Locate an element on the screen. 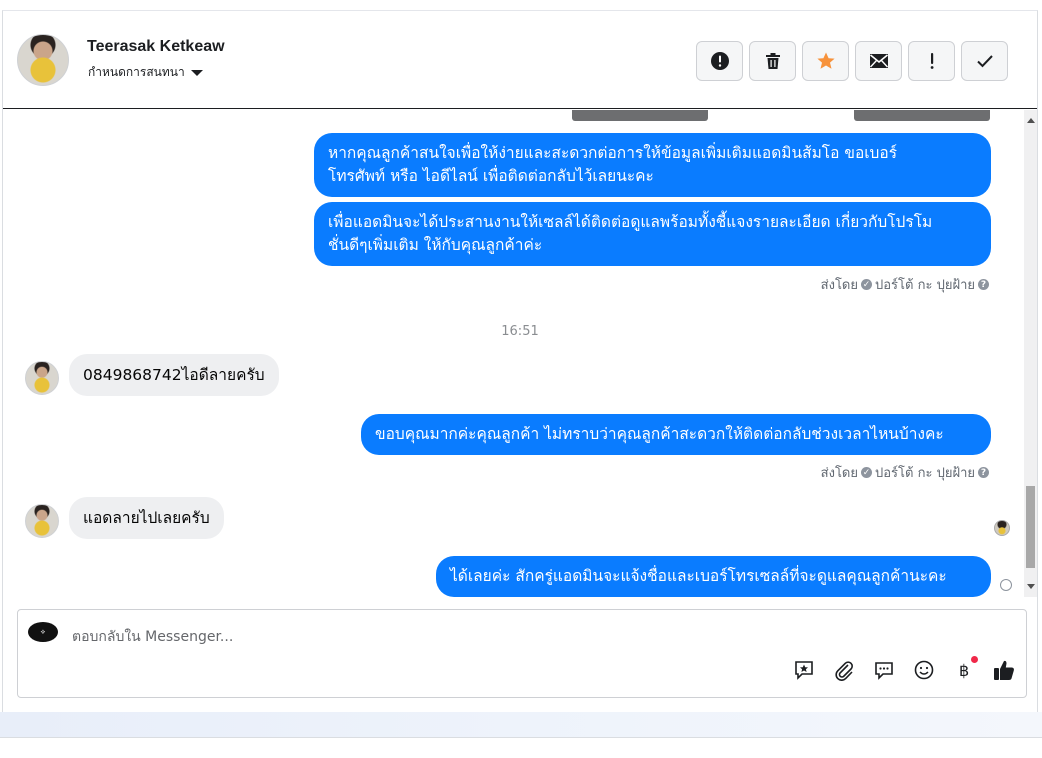 Image resolution: width=1042 pixels, height=758 pixels. envelope-icon is located at coordinates (878, 61).